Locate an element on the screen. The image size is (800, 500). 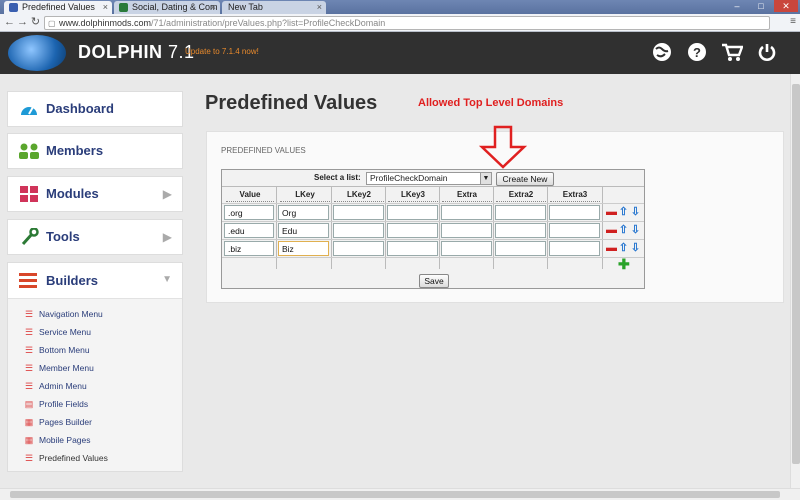
sidebar-item-dashboard: Dashboard is located at coordinates (95, 109).